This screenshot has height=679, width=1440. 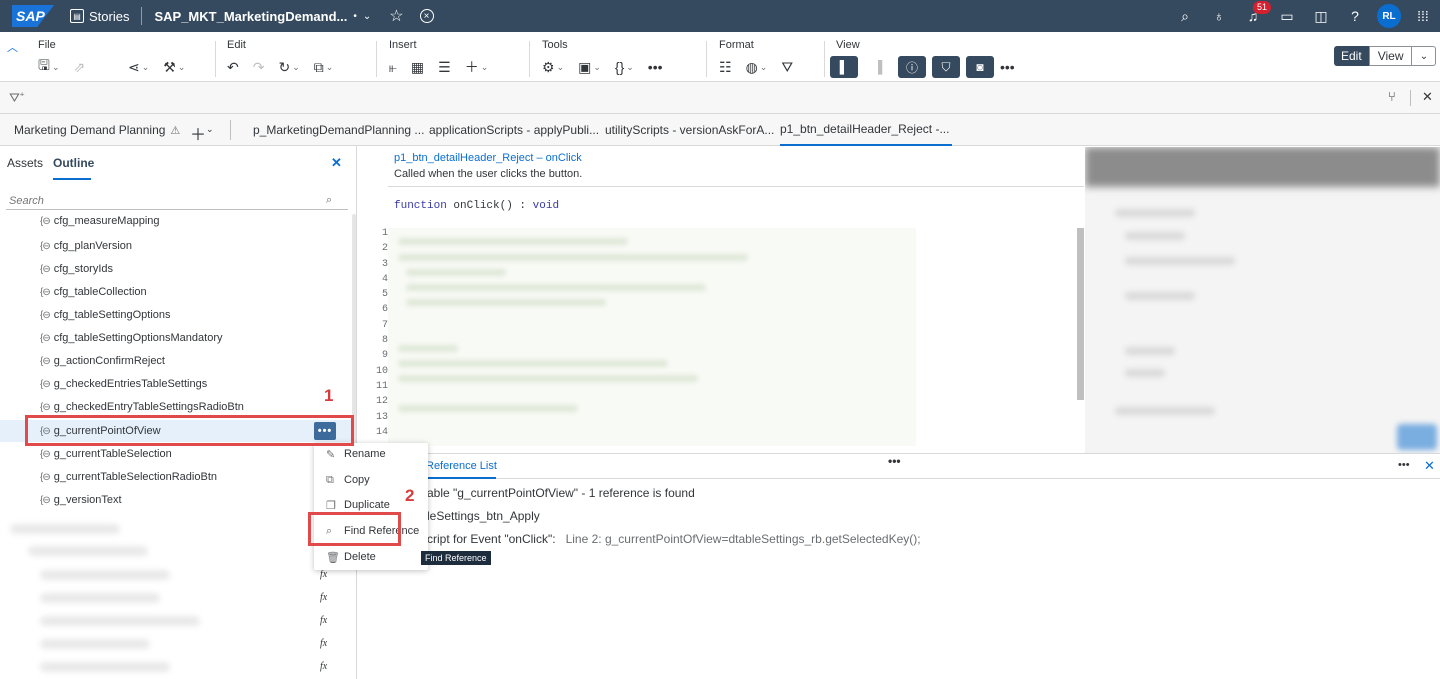 What do you see at coordinates (174, 67) in the screenshot?
I see `tools-wrench-icon: ⚒ ⌄` at bounding box center [174, 67].